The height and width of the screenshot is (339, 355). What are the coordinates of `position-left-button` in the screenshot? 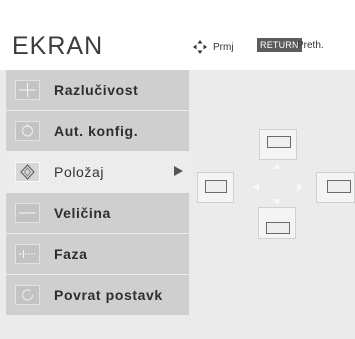 It's located at (215, 187).